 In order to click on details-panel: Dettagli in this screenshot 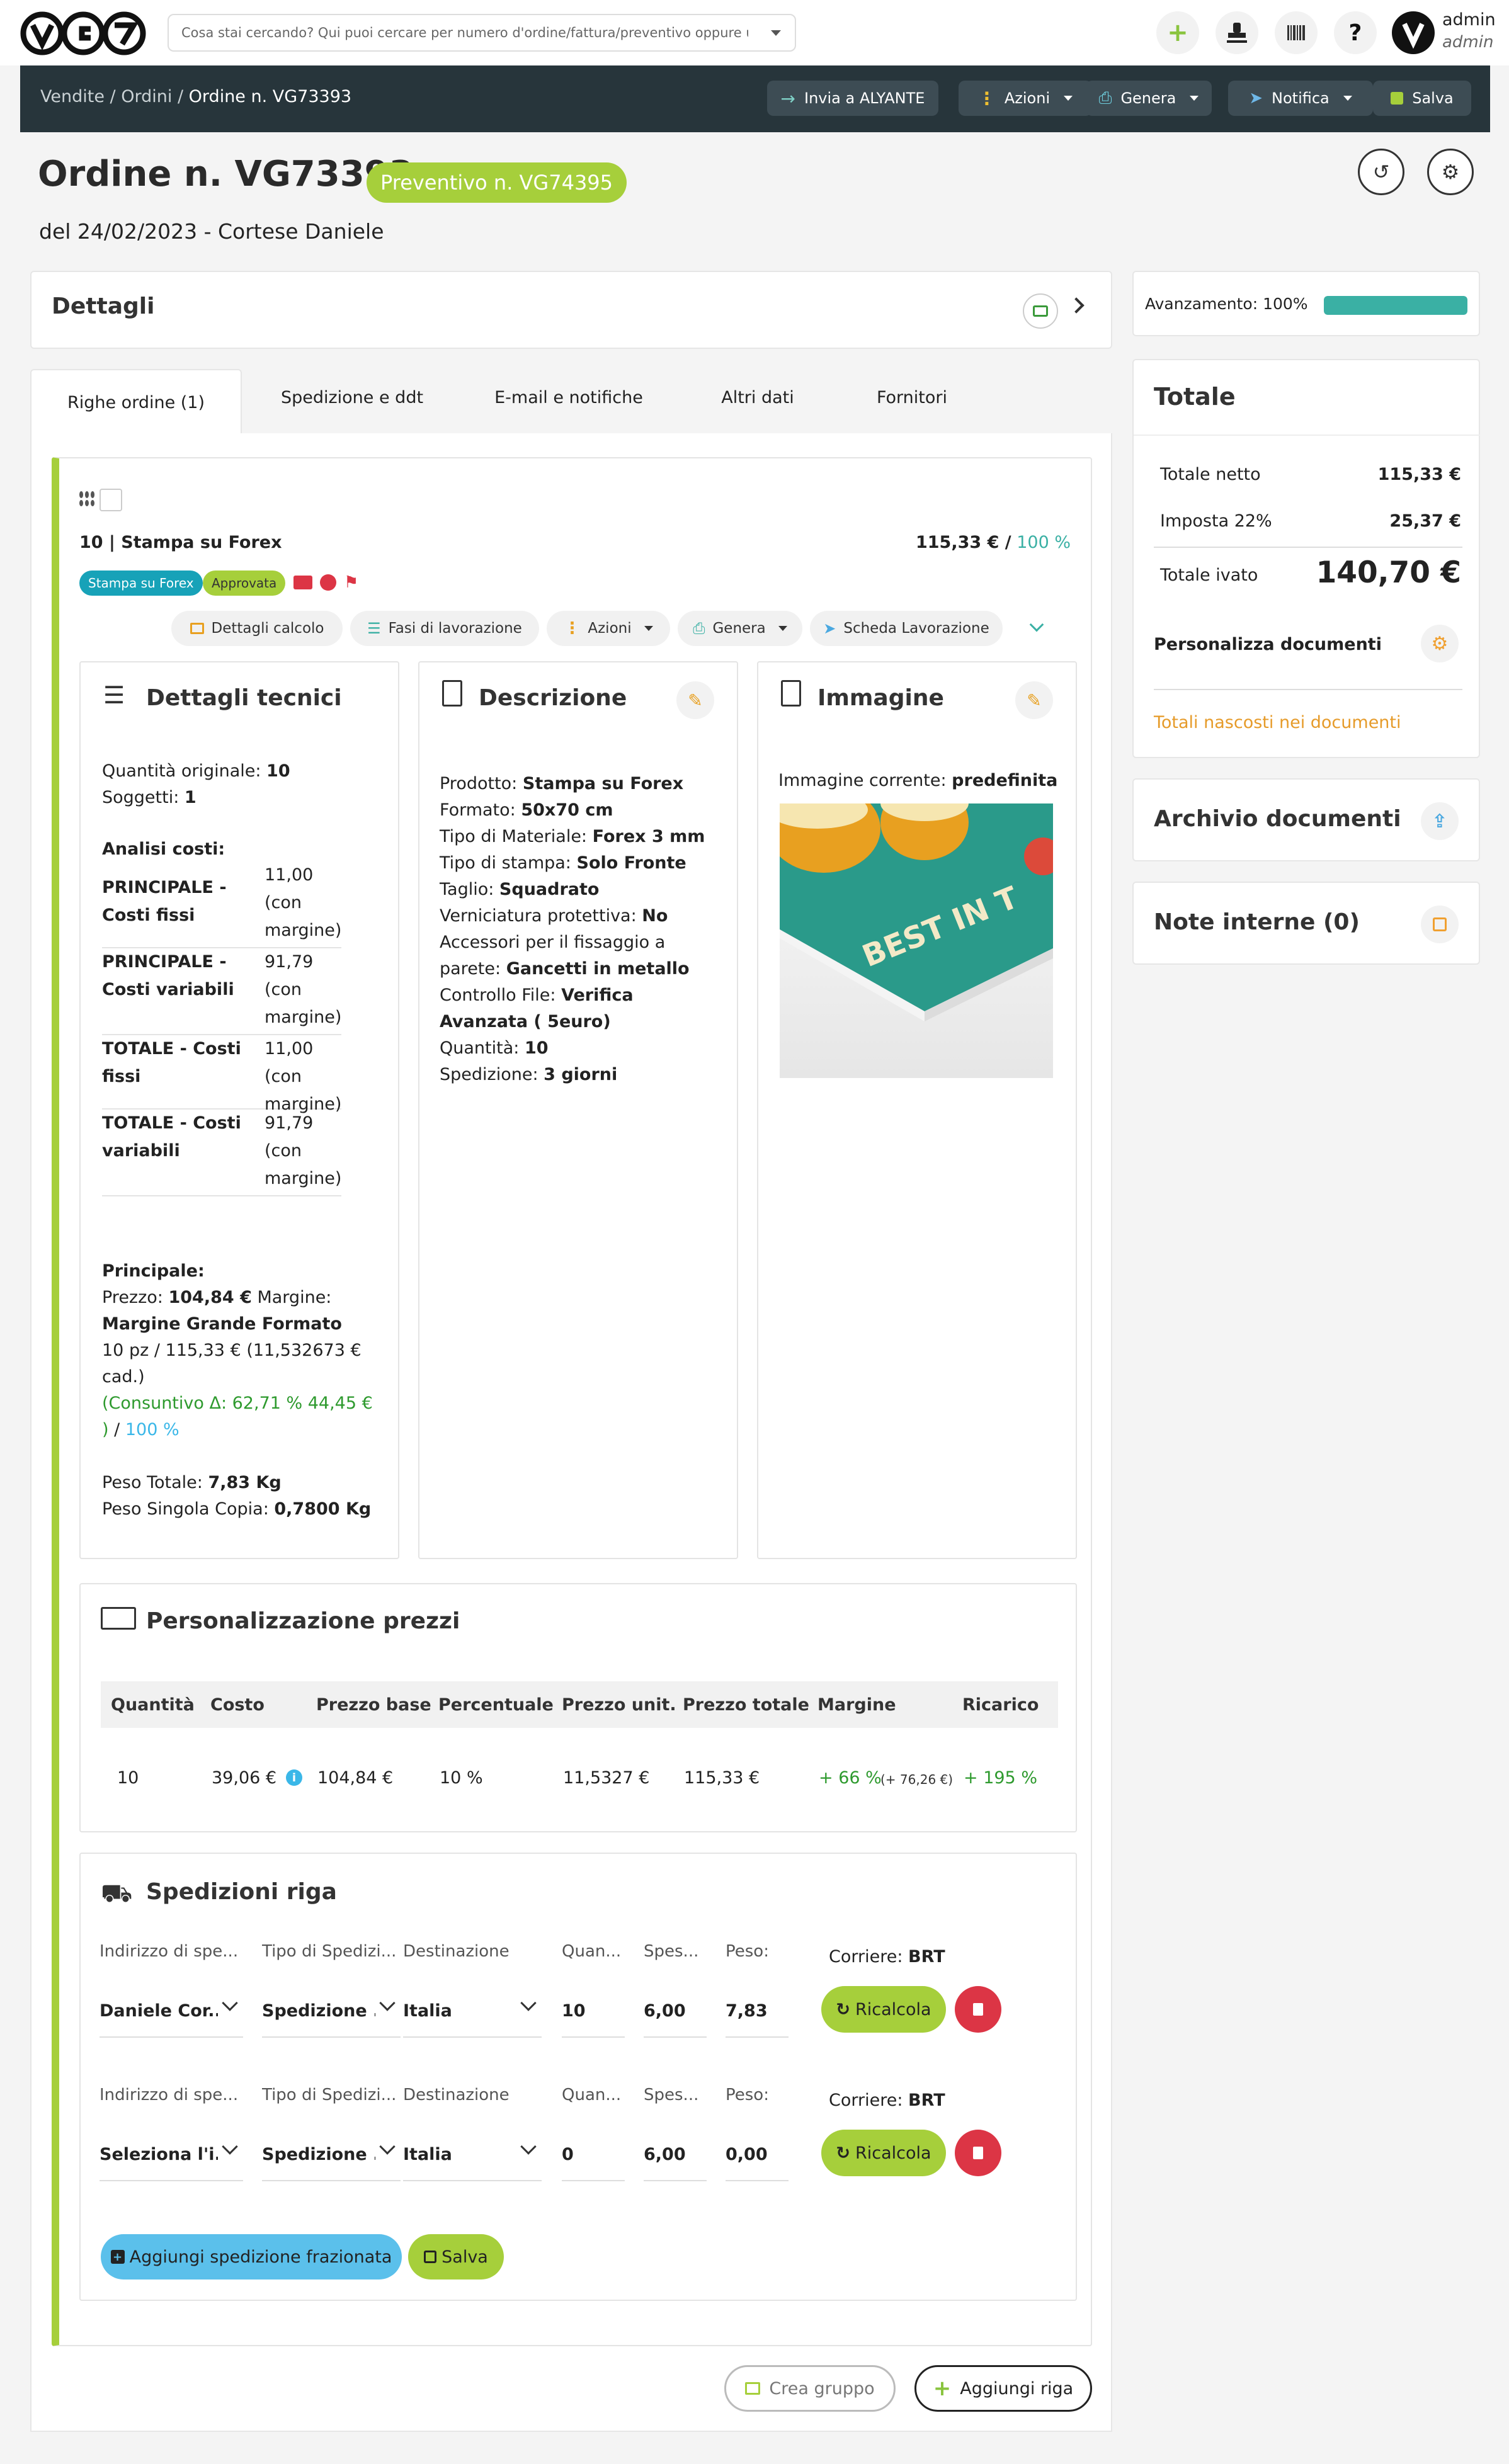, I will do `click(571, 310)`.